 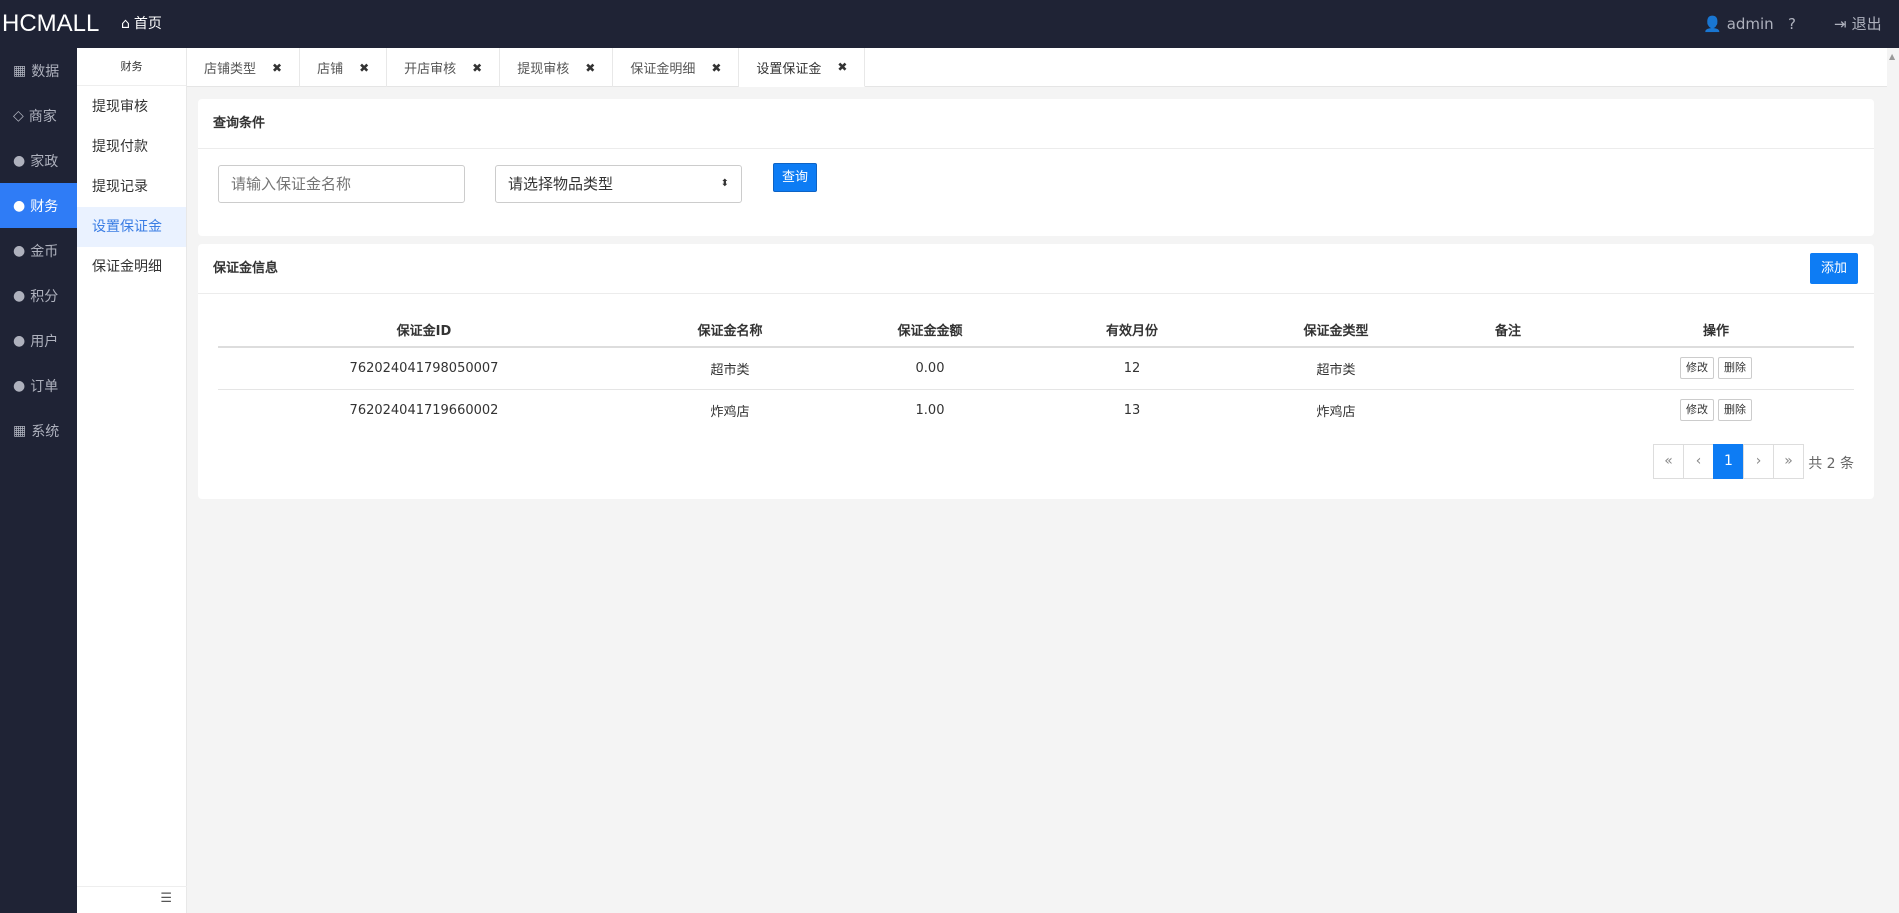 What do you see at coordinates (125, 24) in the screenshot?
I see `home-icon: ⌂` at bounding box center [125, 24].